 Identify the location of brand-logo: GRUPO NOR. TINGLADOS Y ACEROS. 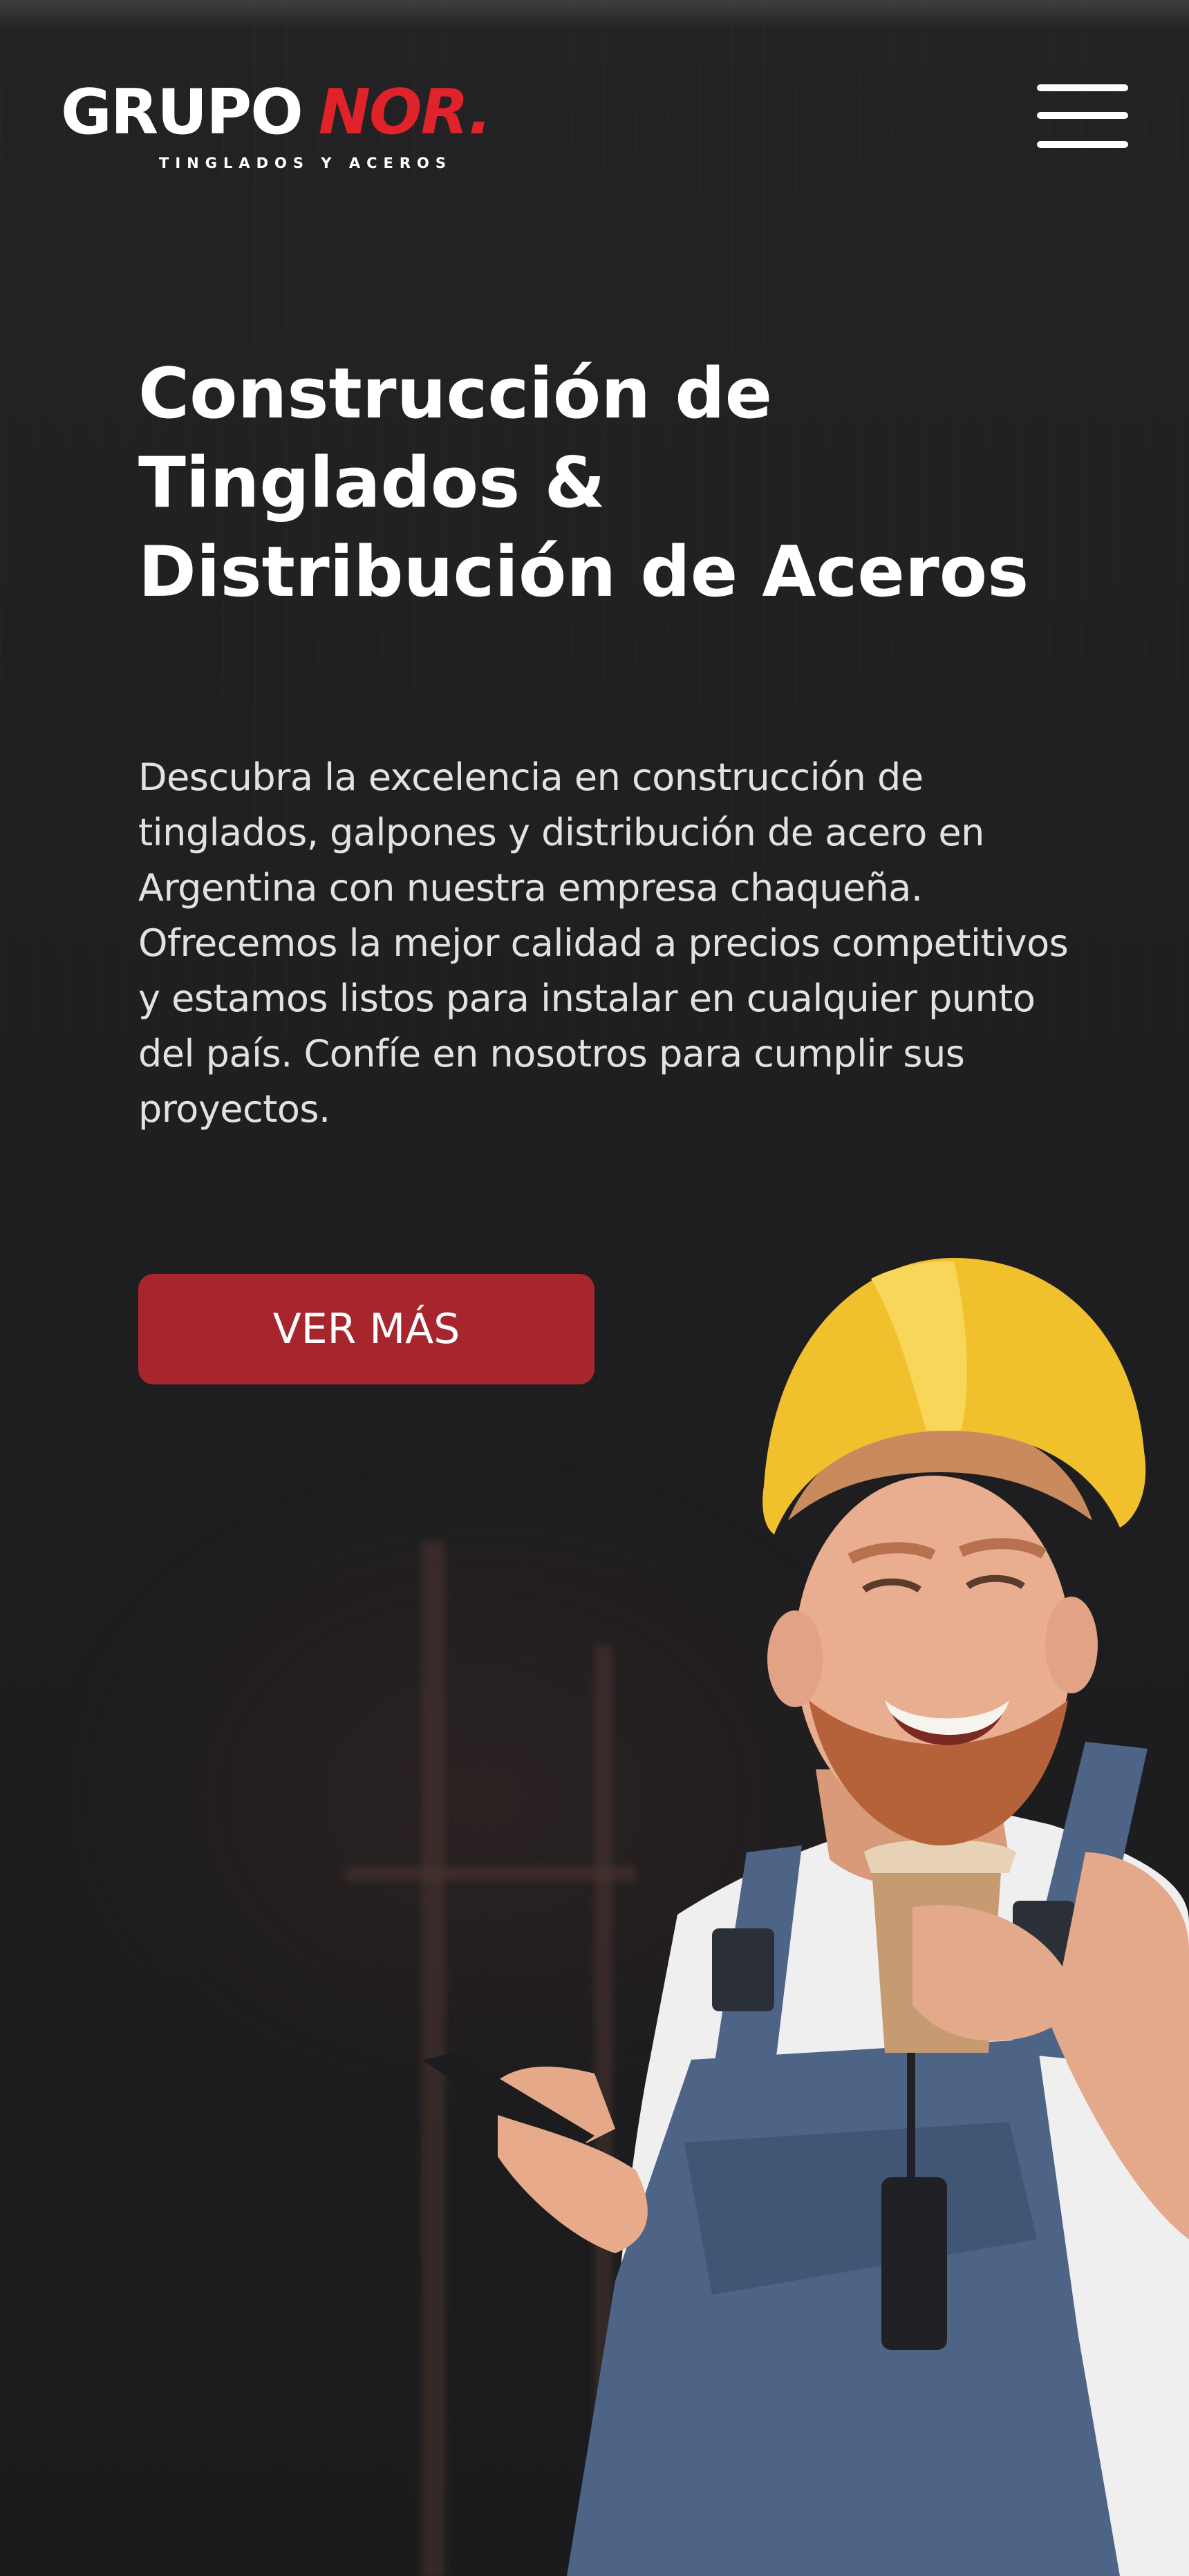
(296, 130).